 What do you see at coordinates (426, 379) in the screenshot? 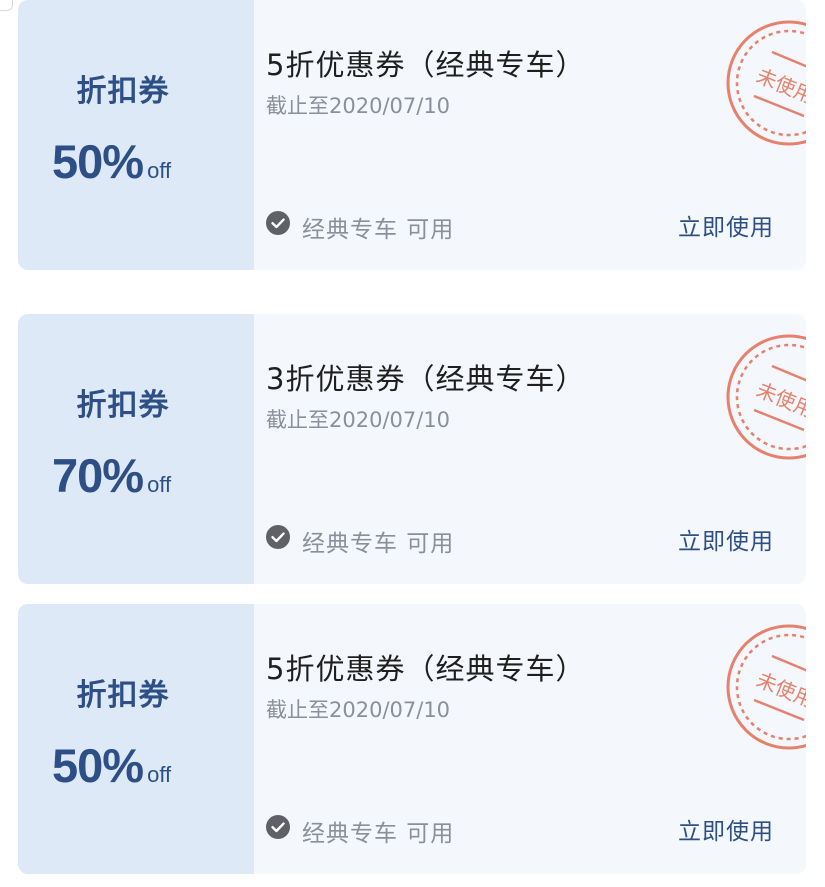
I see `coupon-title: 3折优惠券（经典专车）` at bounding box center [426, 379].